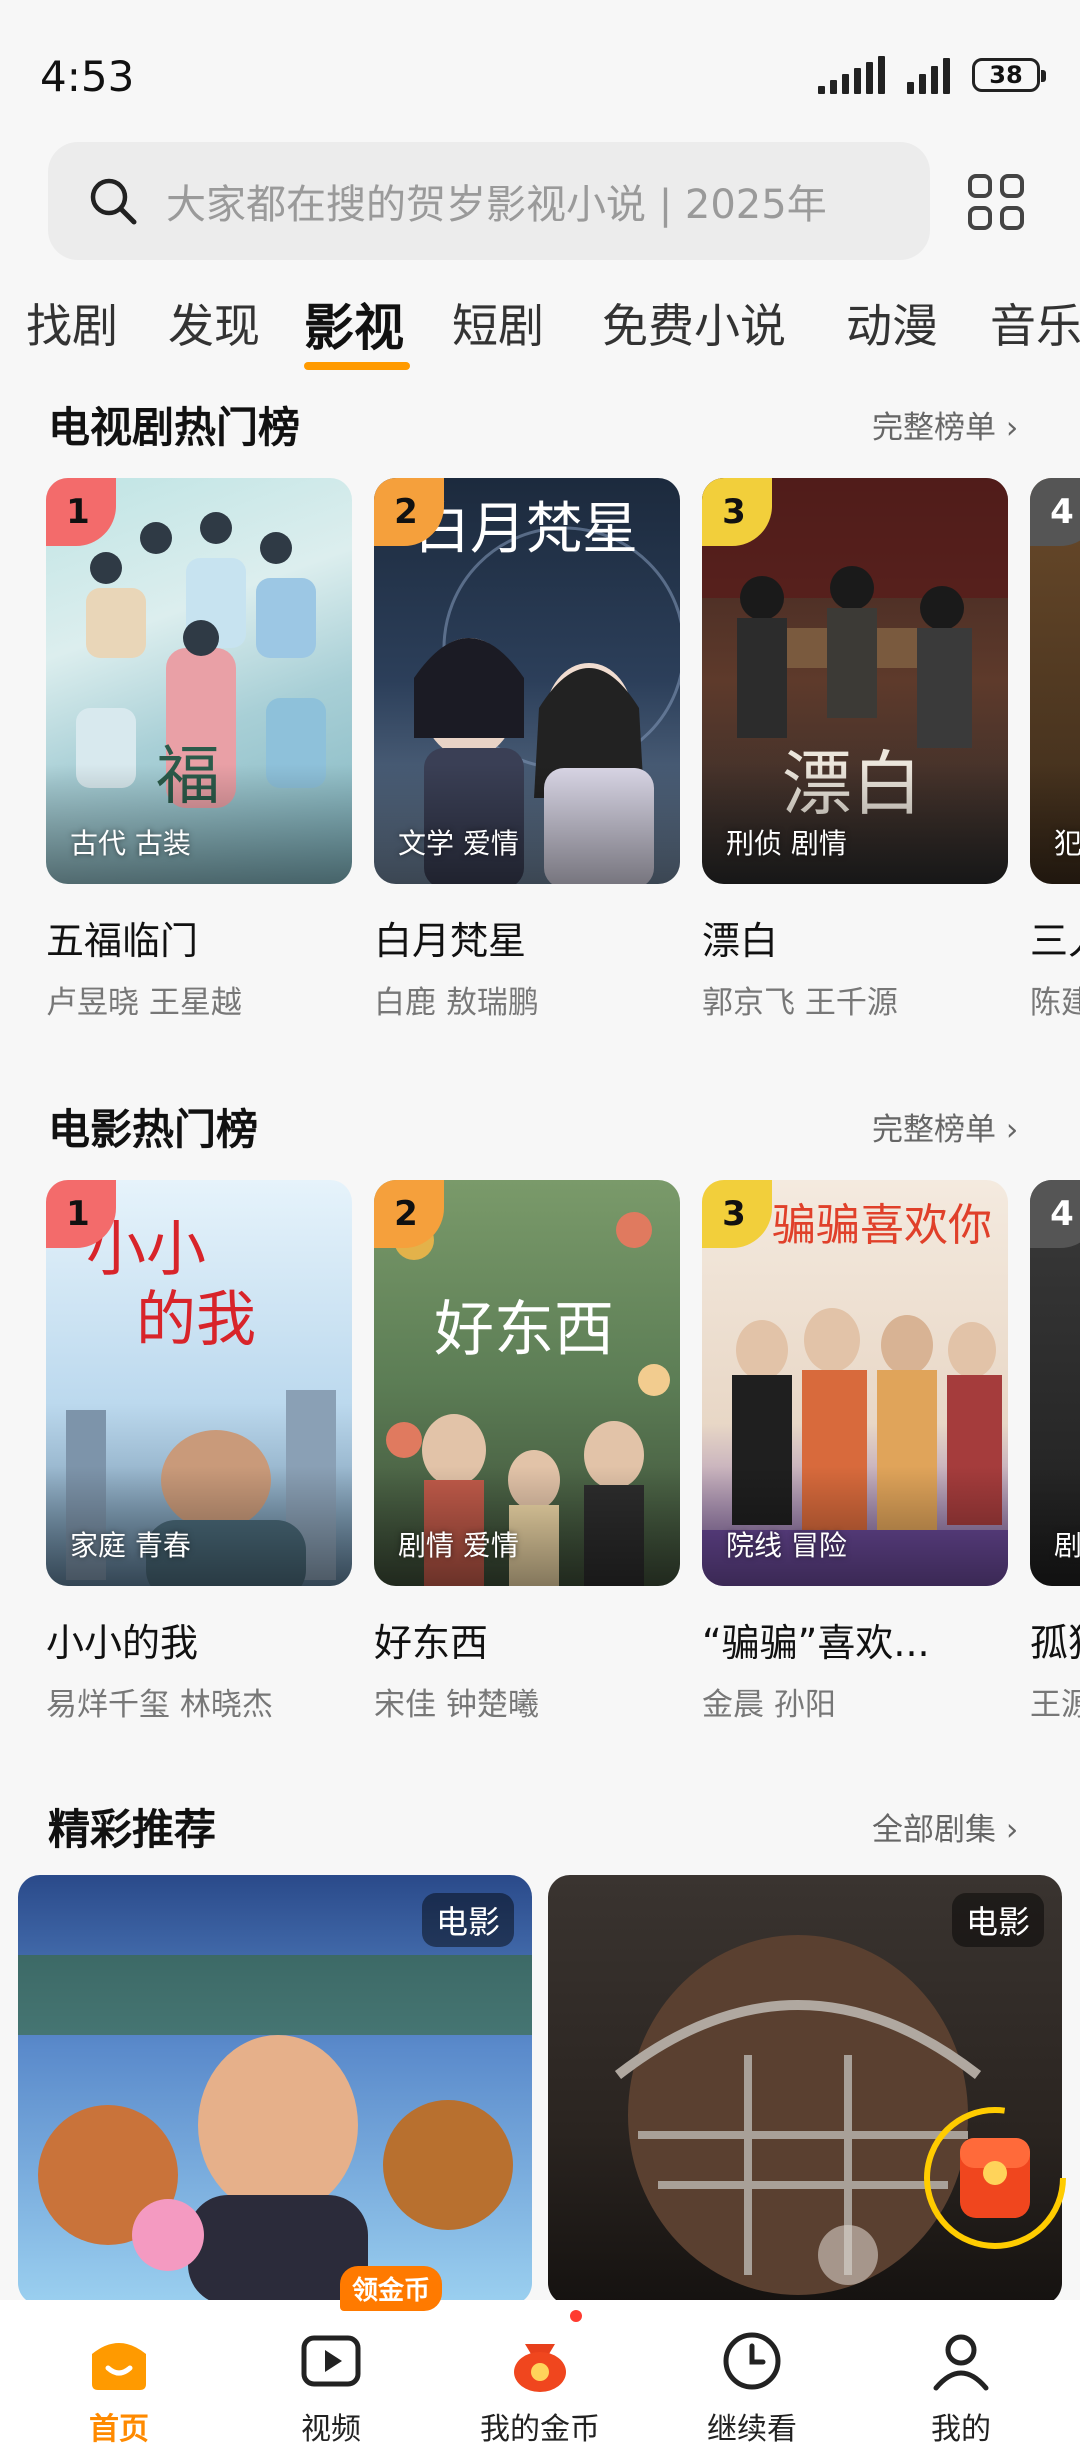  I want to click on video-icon, so click(331, 2361).